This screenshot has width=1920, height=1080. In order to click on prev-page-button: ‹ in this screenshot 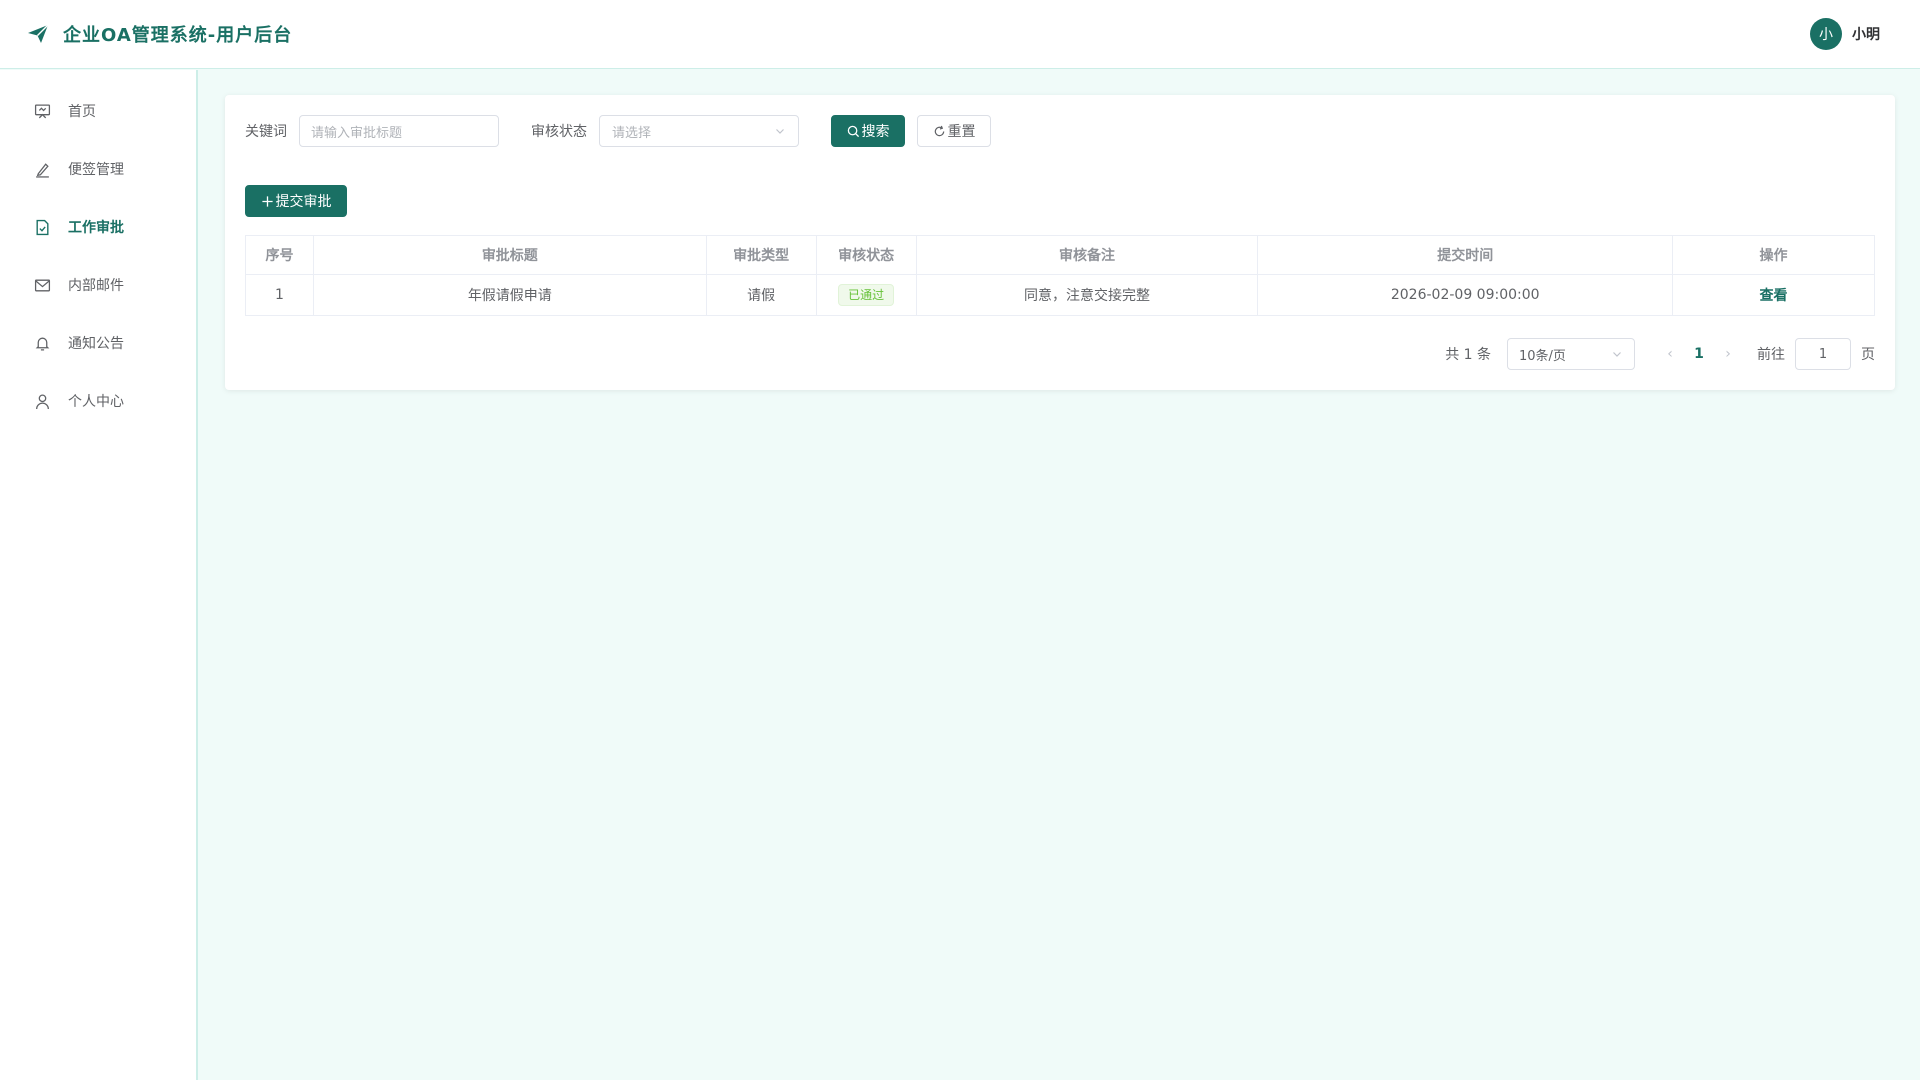, I will do `click(1670, 354)`.